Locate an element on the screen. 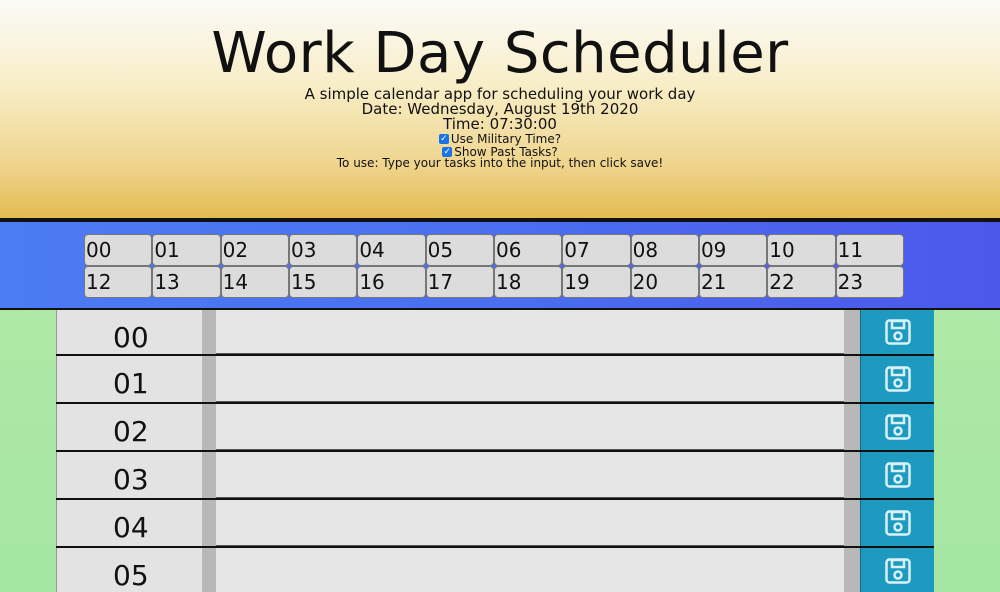  military-time-option: ✓ Use Military Time? is located at coordinates (500, 139).